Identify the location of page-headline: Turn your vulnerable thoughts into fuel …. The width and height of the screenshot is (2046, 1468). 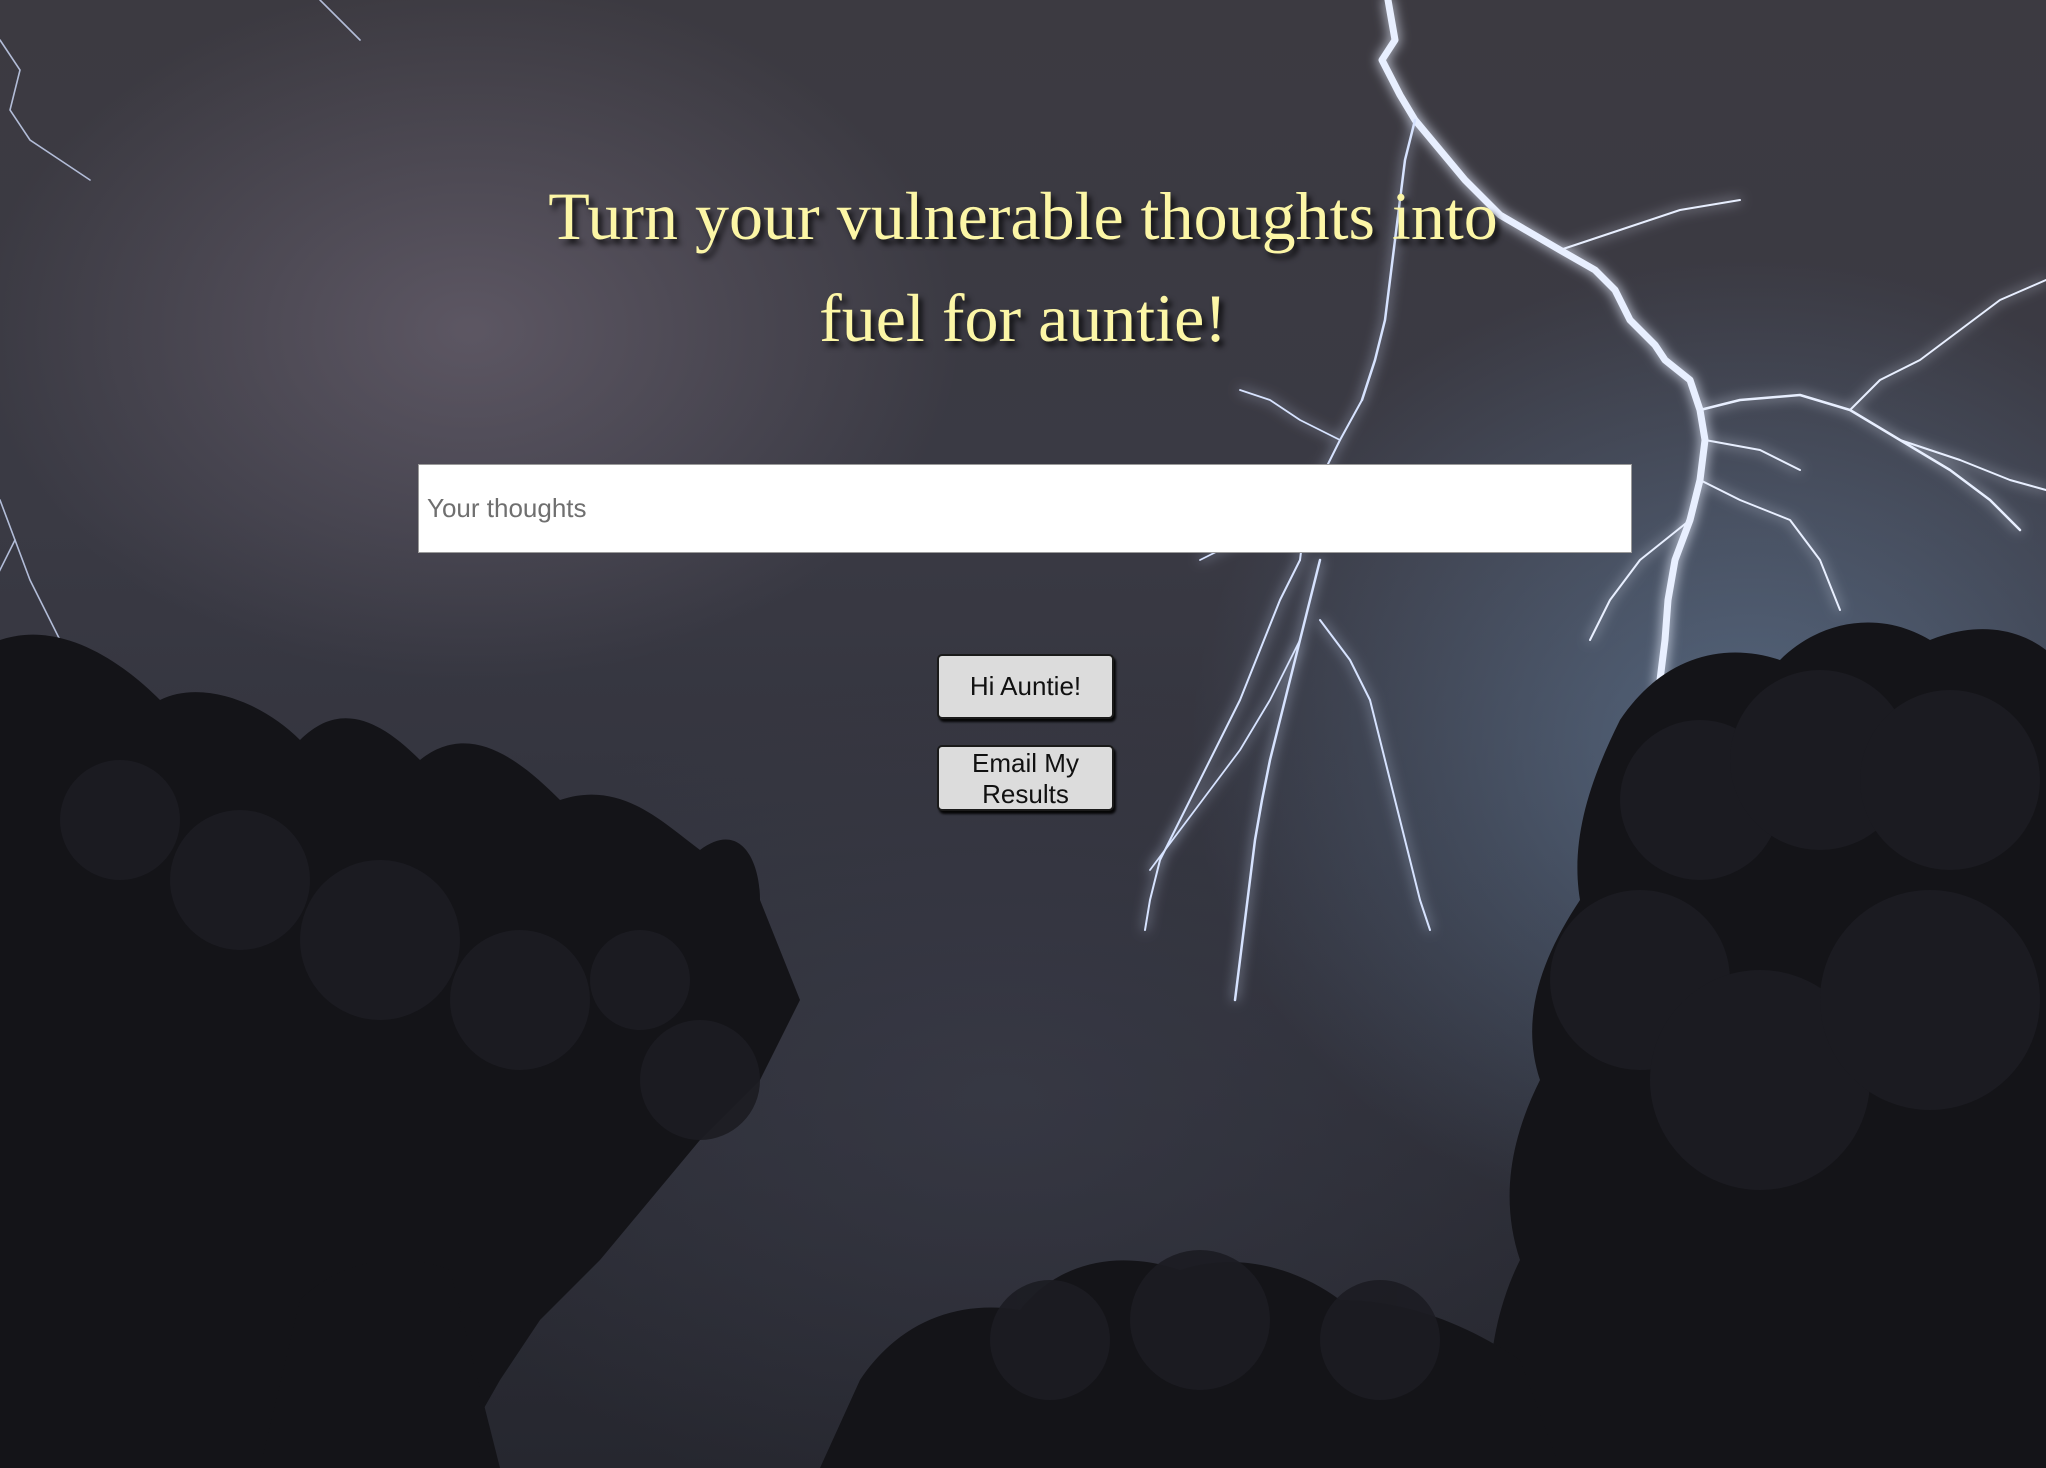
(1023, 267).